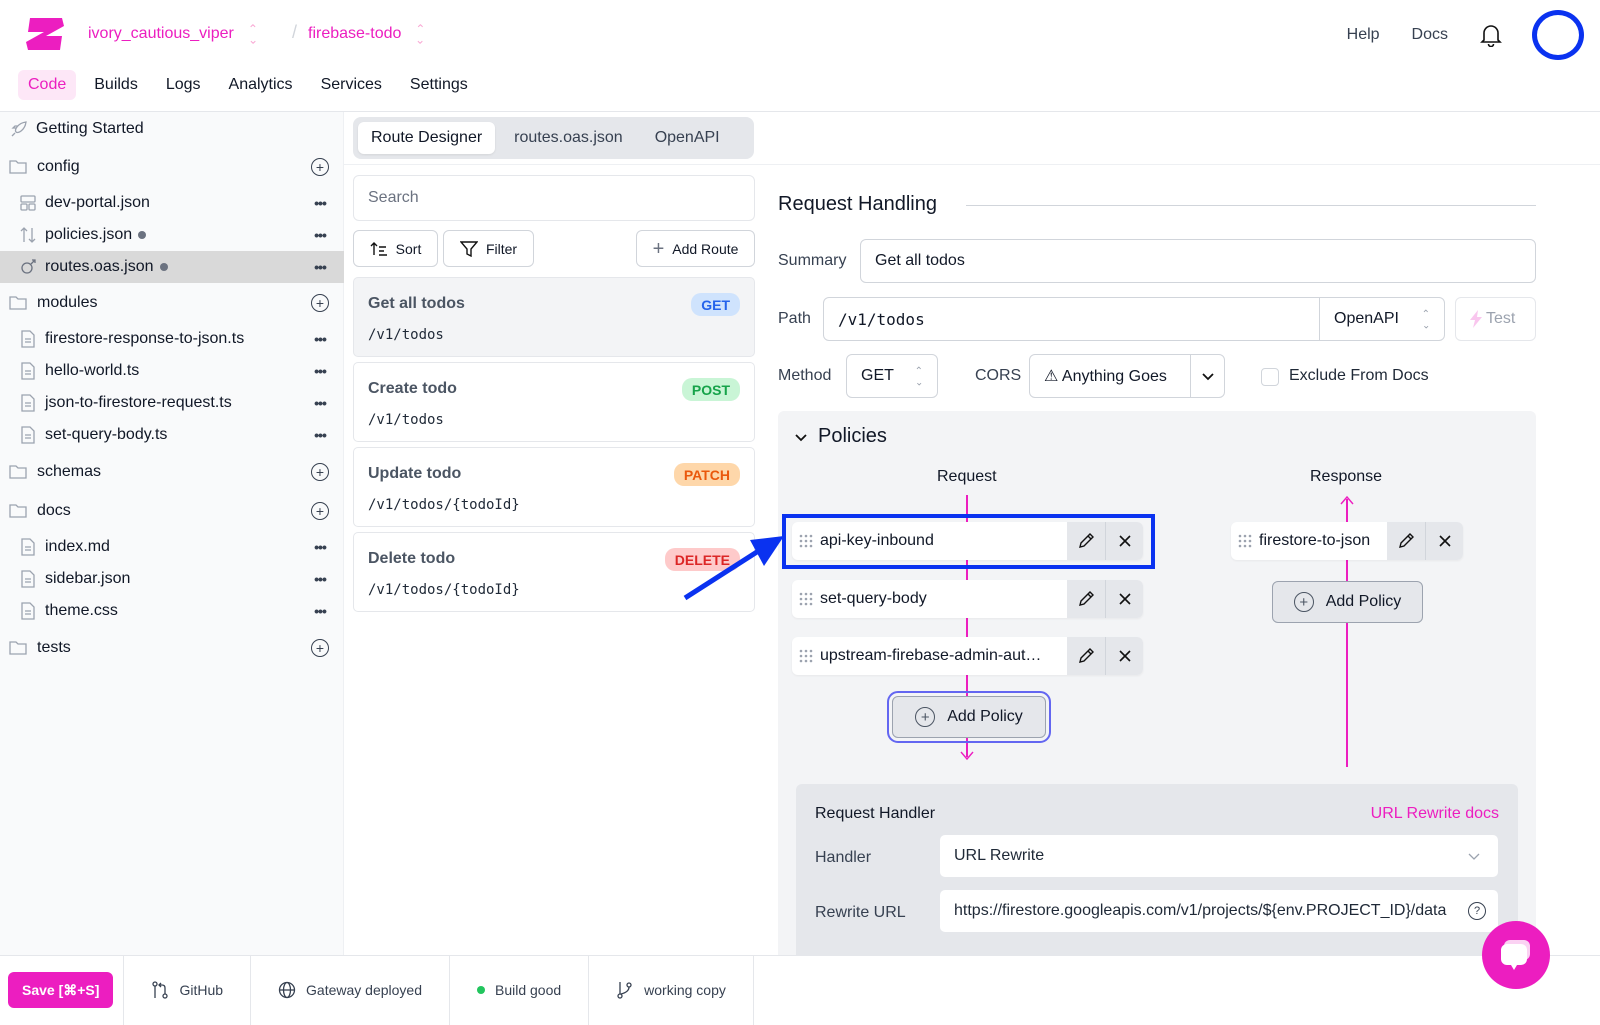  Describe the element at coordinates (1207, 376) in the screenshot. I see `cors-dropdown-button` at that location.